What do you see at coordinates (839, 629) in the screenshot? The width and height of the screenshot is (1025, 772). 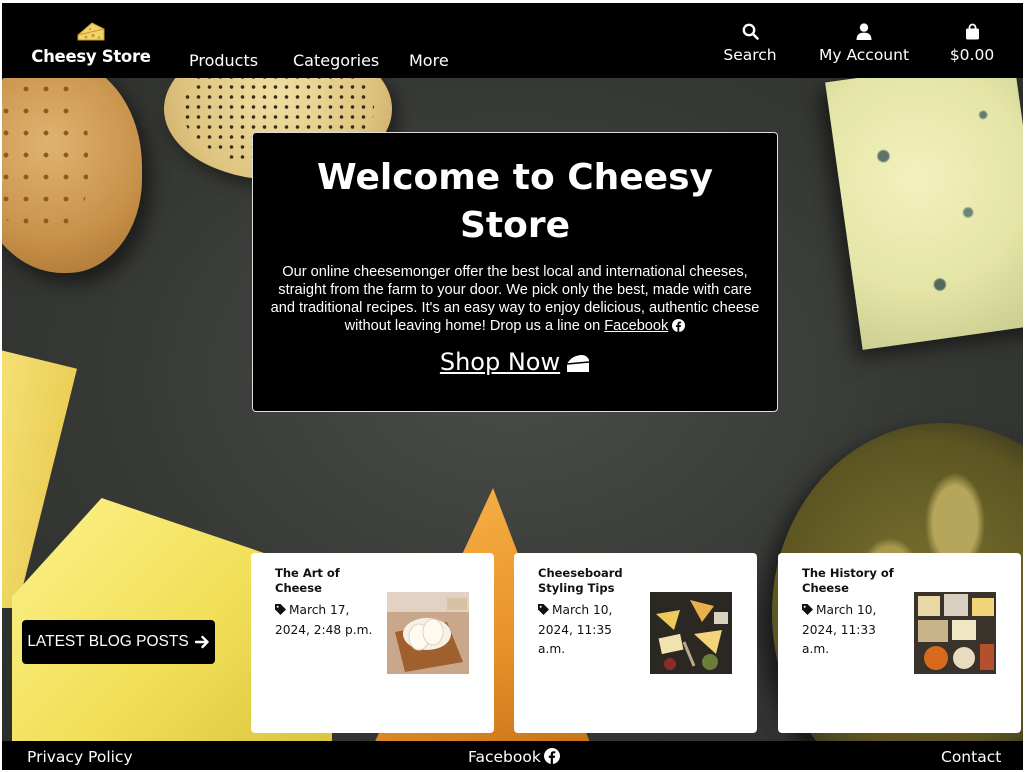 I see `blog-card-date-text: March 10, 2024, 11:33 a.m.` at bounding box center [839, 629].